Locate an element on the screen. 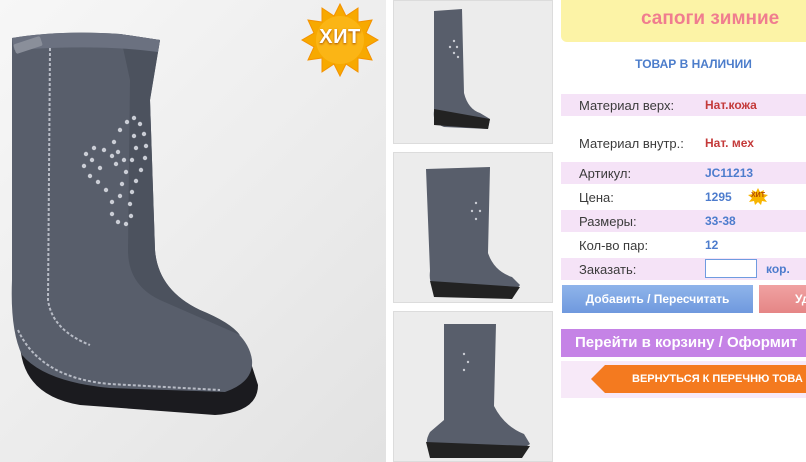 This screenshot has width=806, height=462. back-to-list-button: ВЕРНУТЬСЯ К ПЕРЕЧНЮ ТОВА is located at coordinates (698, 379).